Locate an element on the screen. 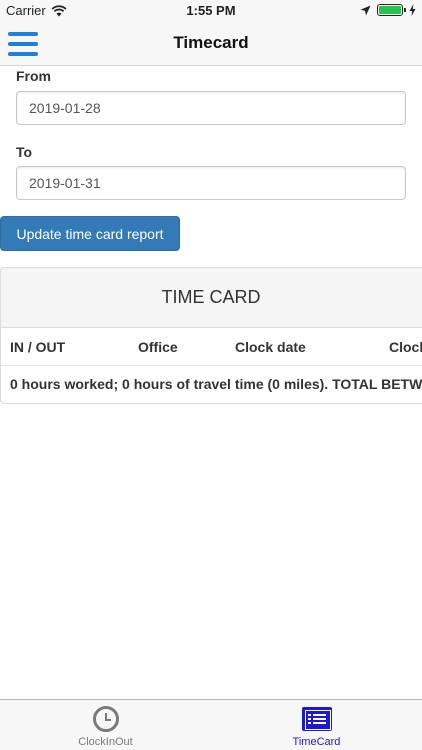 The height and width of the screenshot is (750, 422). battery-fill is located at coordinates (390, 10).